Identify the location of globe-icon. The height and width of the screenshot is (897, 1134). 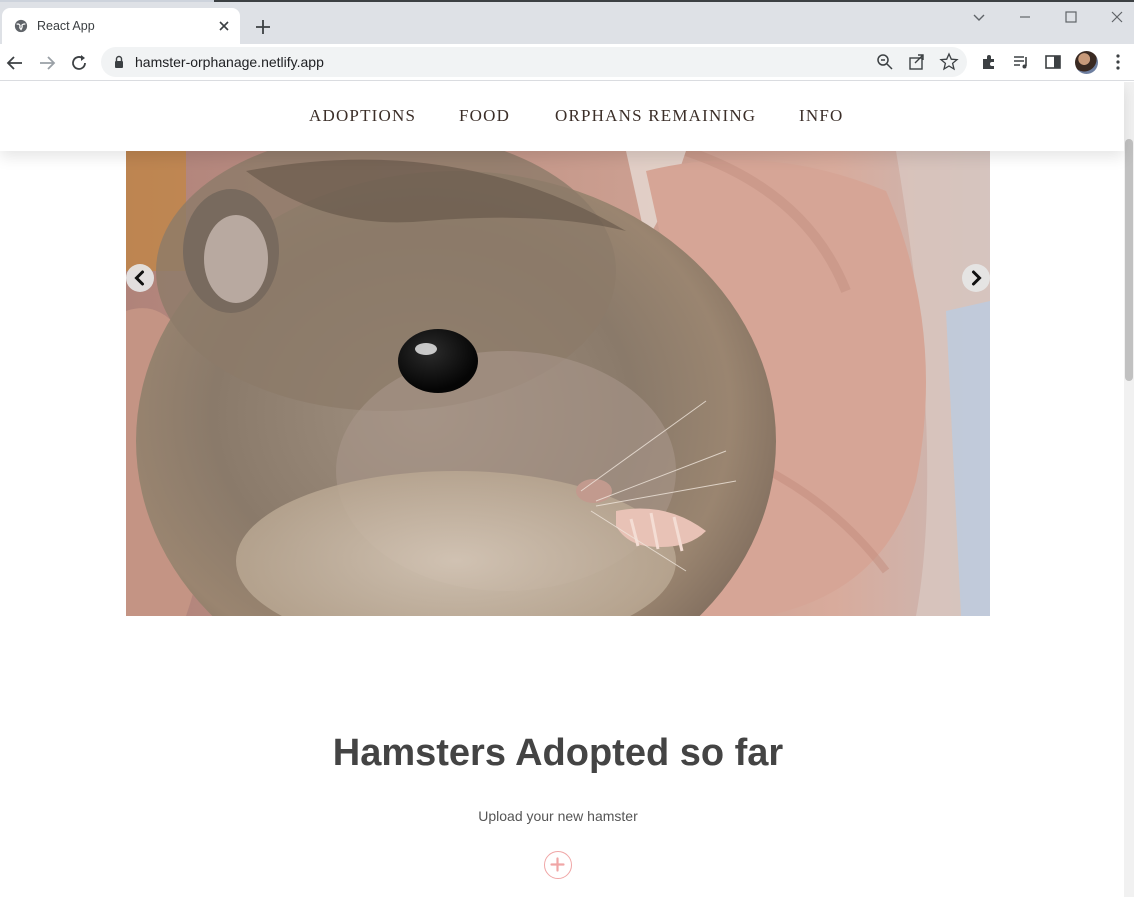
(21, 26).